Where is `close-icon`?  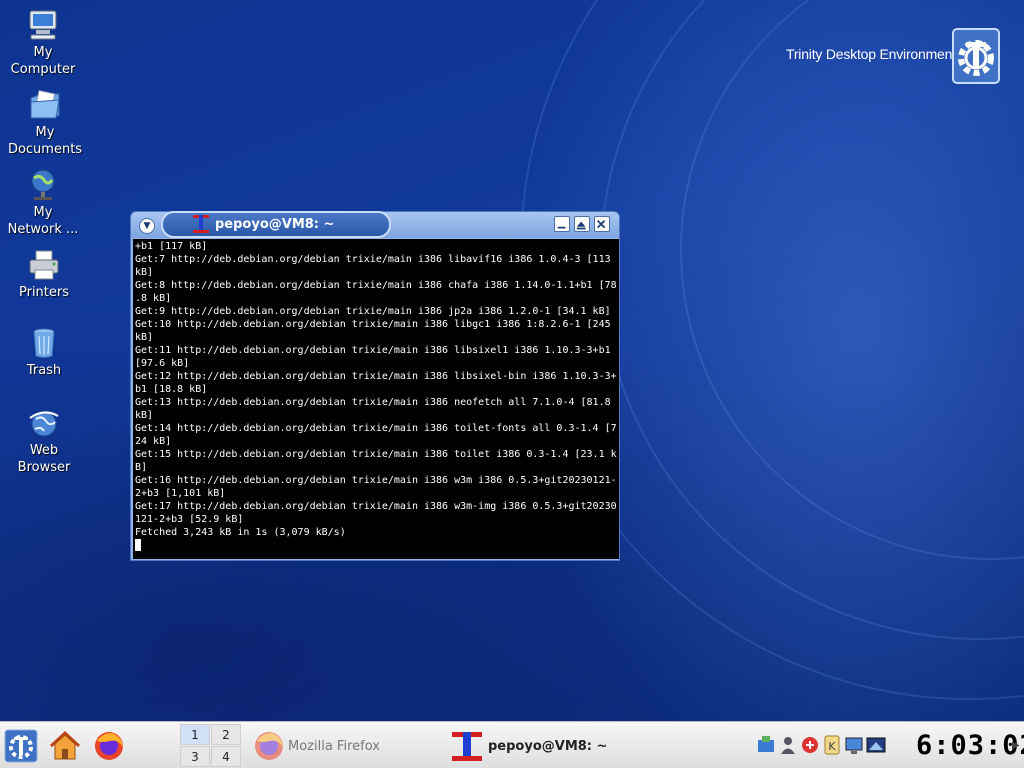
close-icon is located at coordinates (601, 224).